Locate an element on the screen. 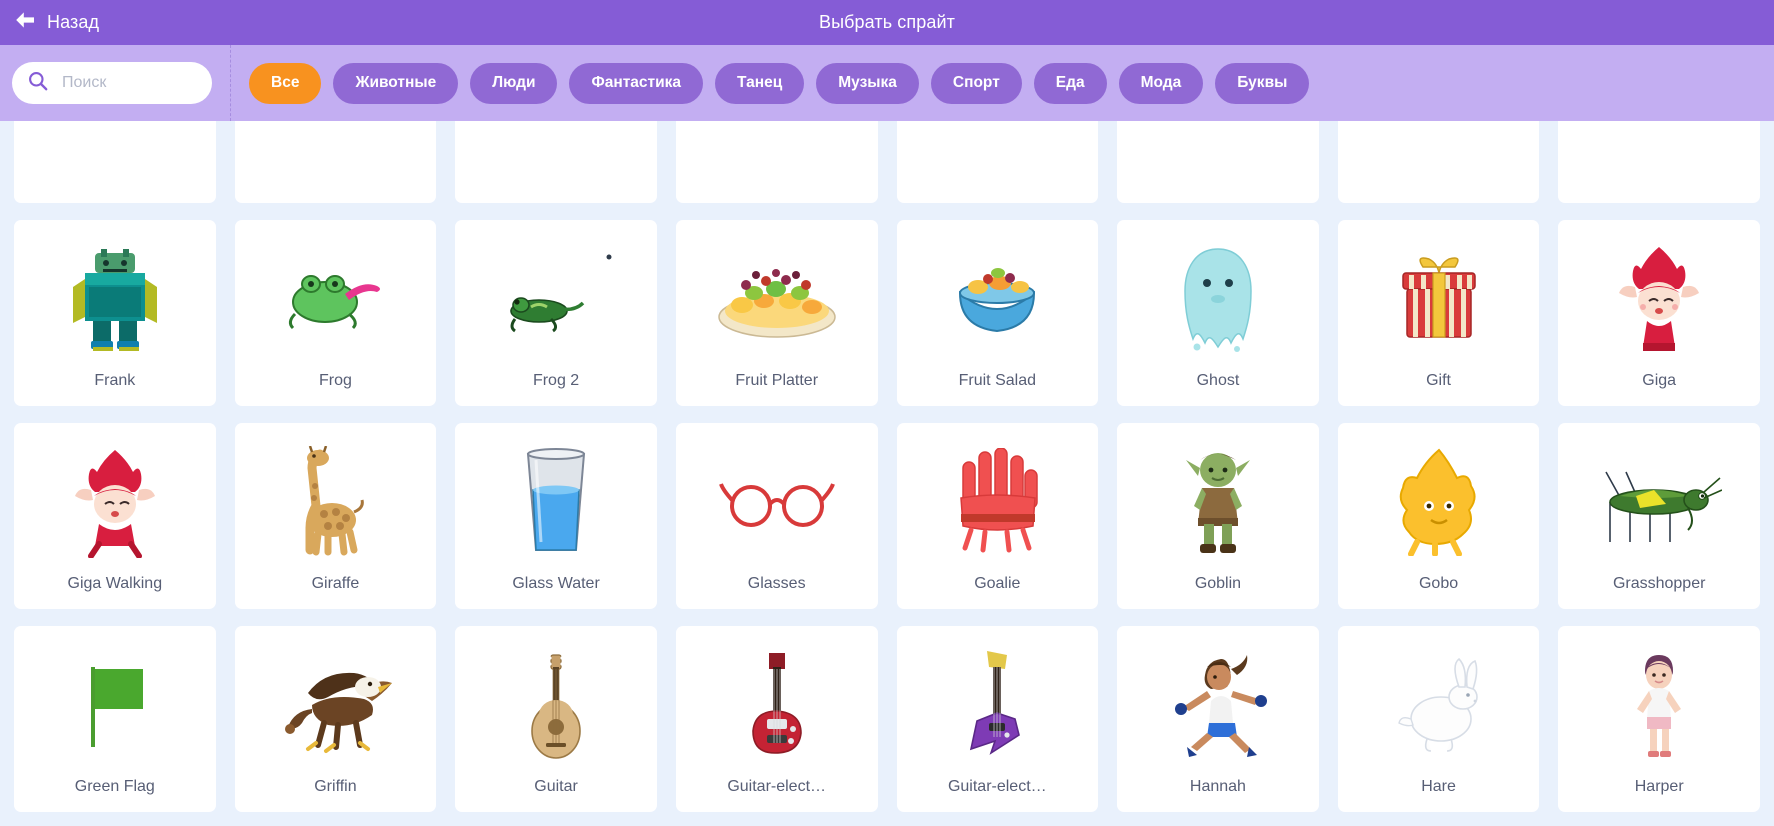 The height and width of the screenshot is (826, 1774). hannah-sprite-icon is located at coordinates (1218, 702).